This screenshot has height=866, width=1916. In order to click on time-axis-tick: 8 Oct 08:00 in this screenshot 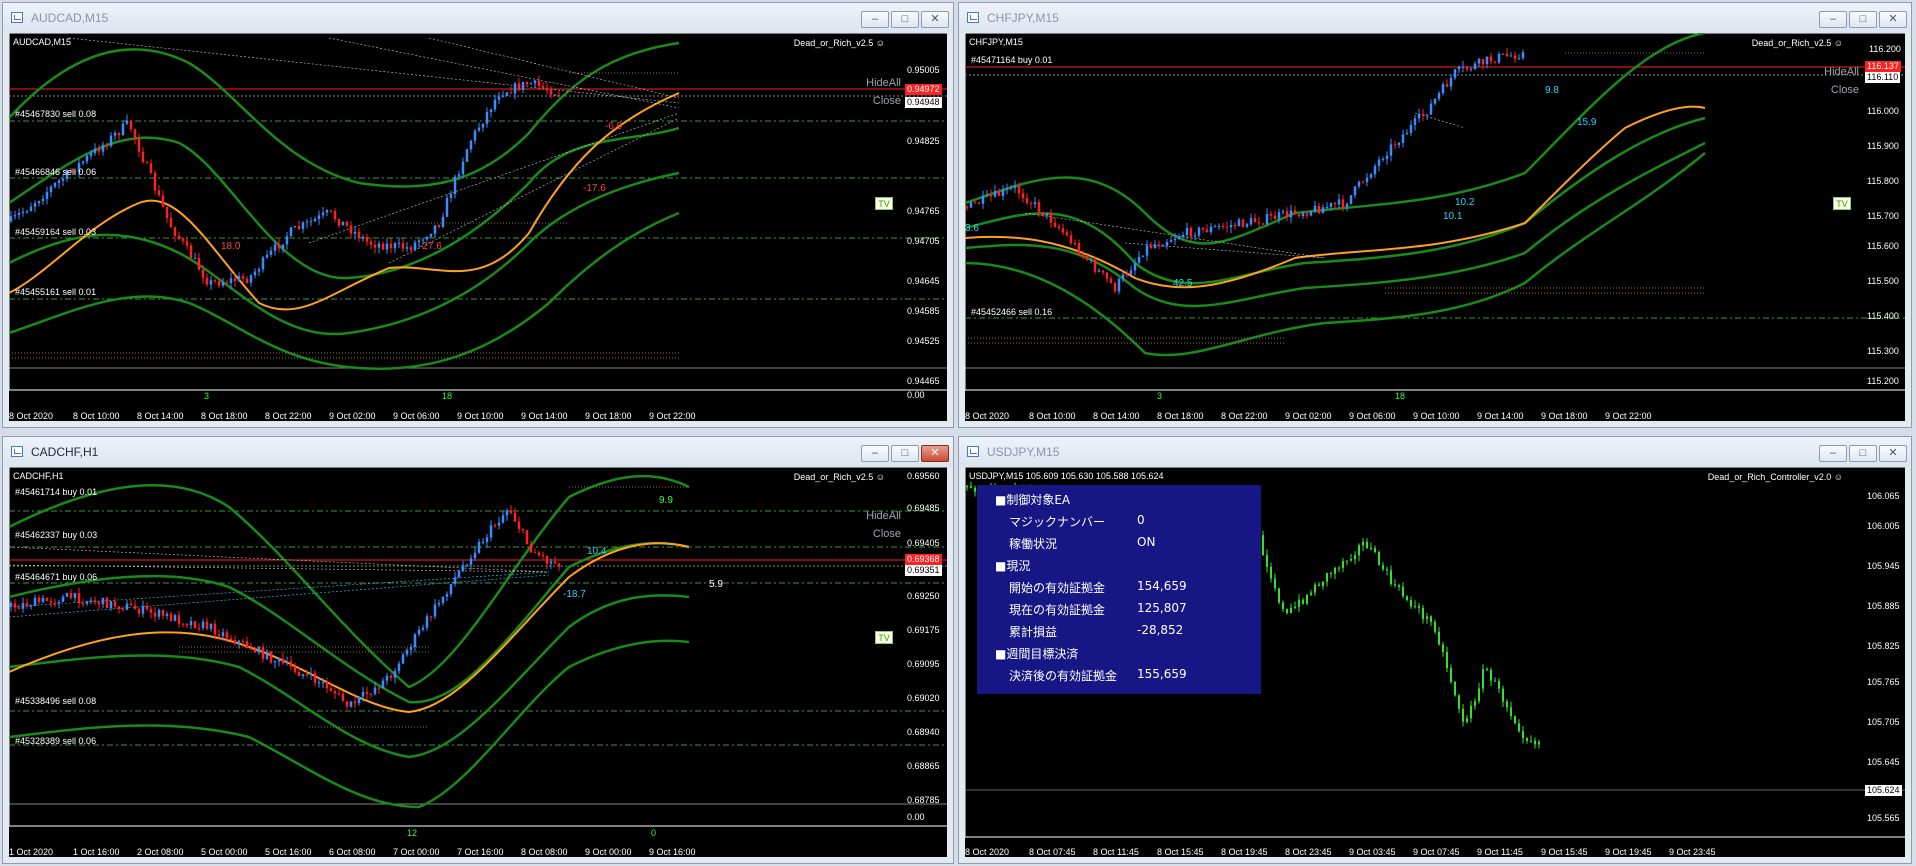, I will do `click(544, 852)`.